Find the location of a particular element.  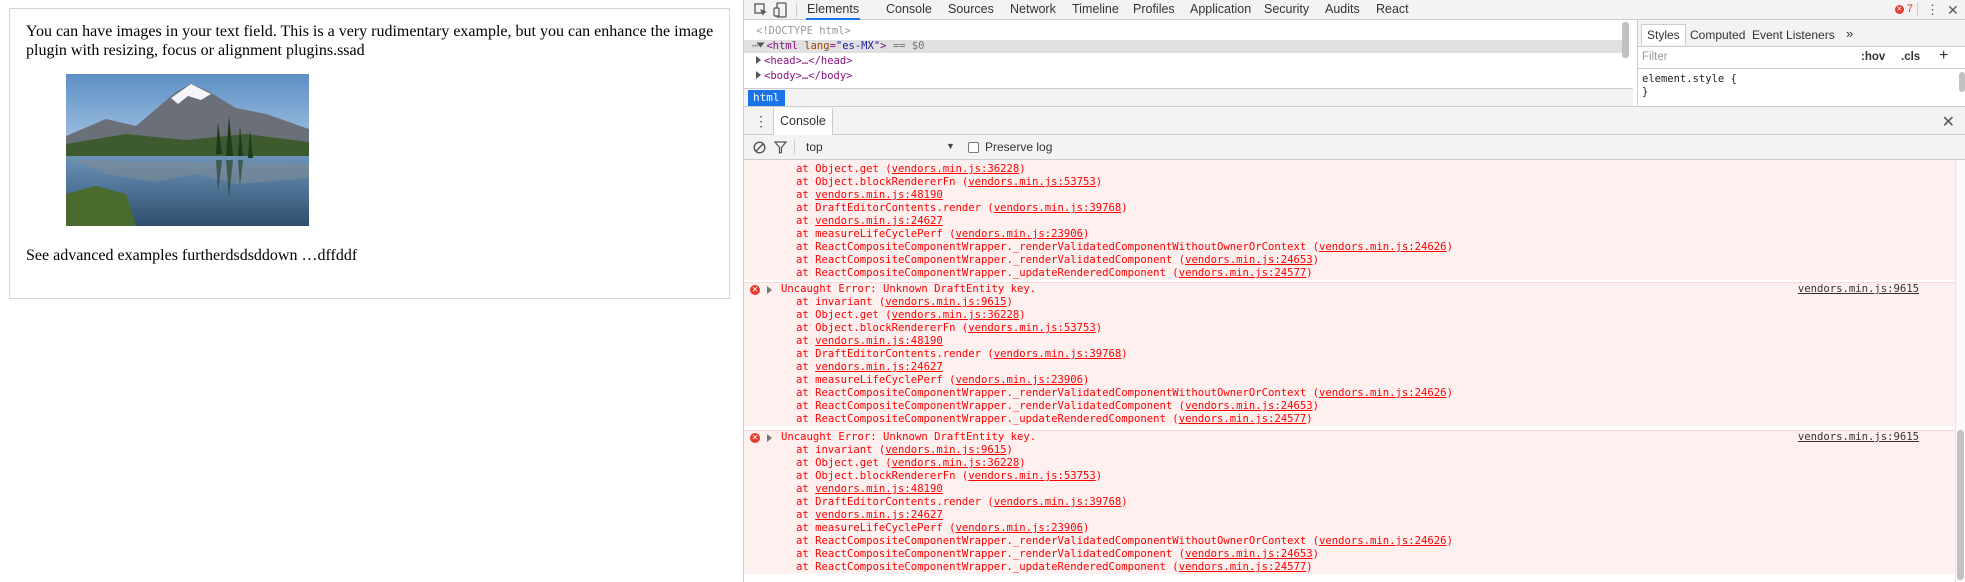

collapse-triangle-icon is located at coordinates (760, 45).